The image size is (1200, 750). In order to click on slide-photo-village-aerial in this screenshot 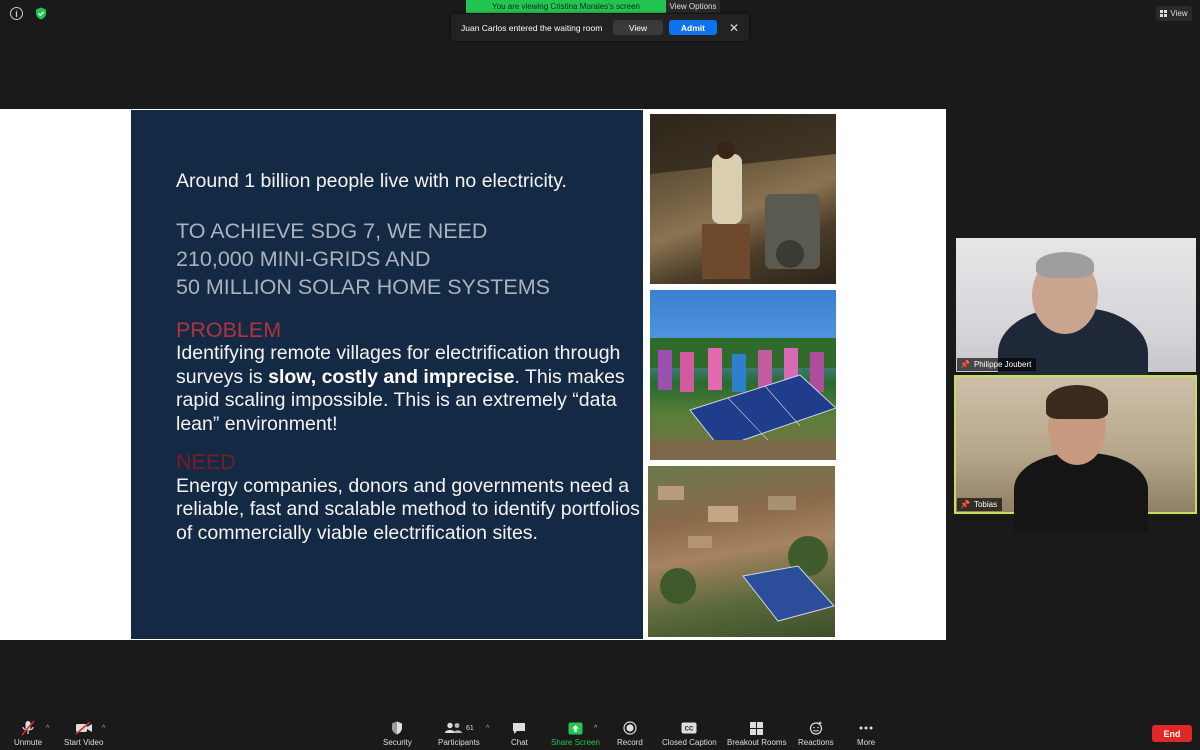, I will do `click(741, 551)`.